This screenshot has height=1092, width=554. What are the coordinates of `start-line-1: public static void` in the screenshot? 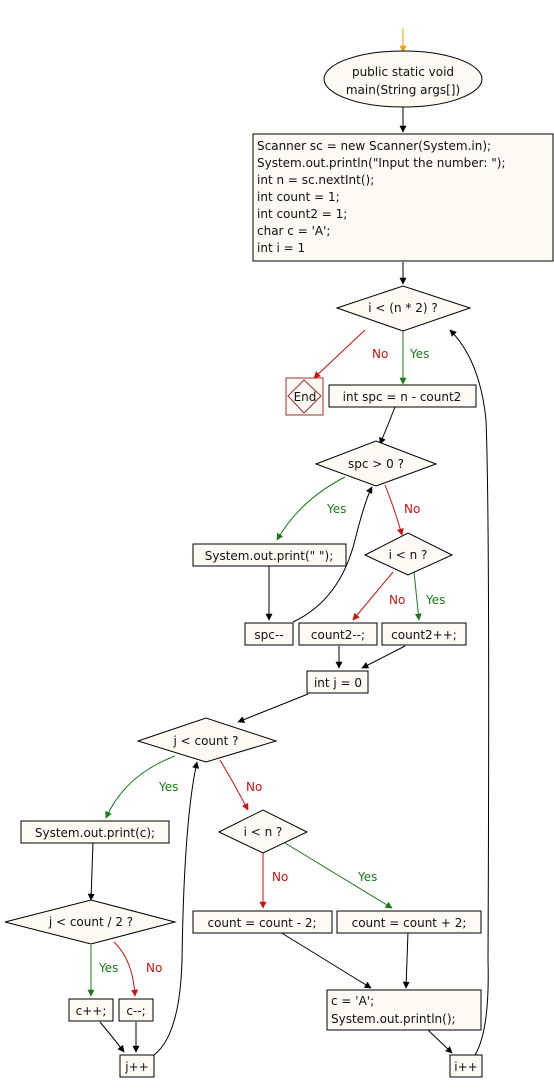 It's located at (403, 72).